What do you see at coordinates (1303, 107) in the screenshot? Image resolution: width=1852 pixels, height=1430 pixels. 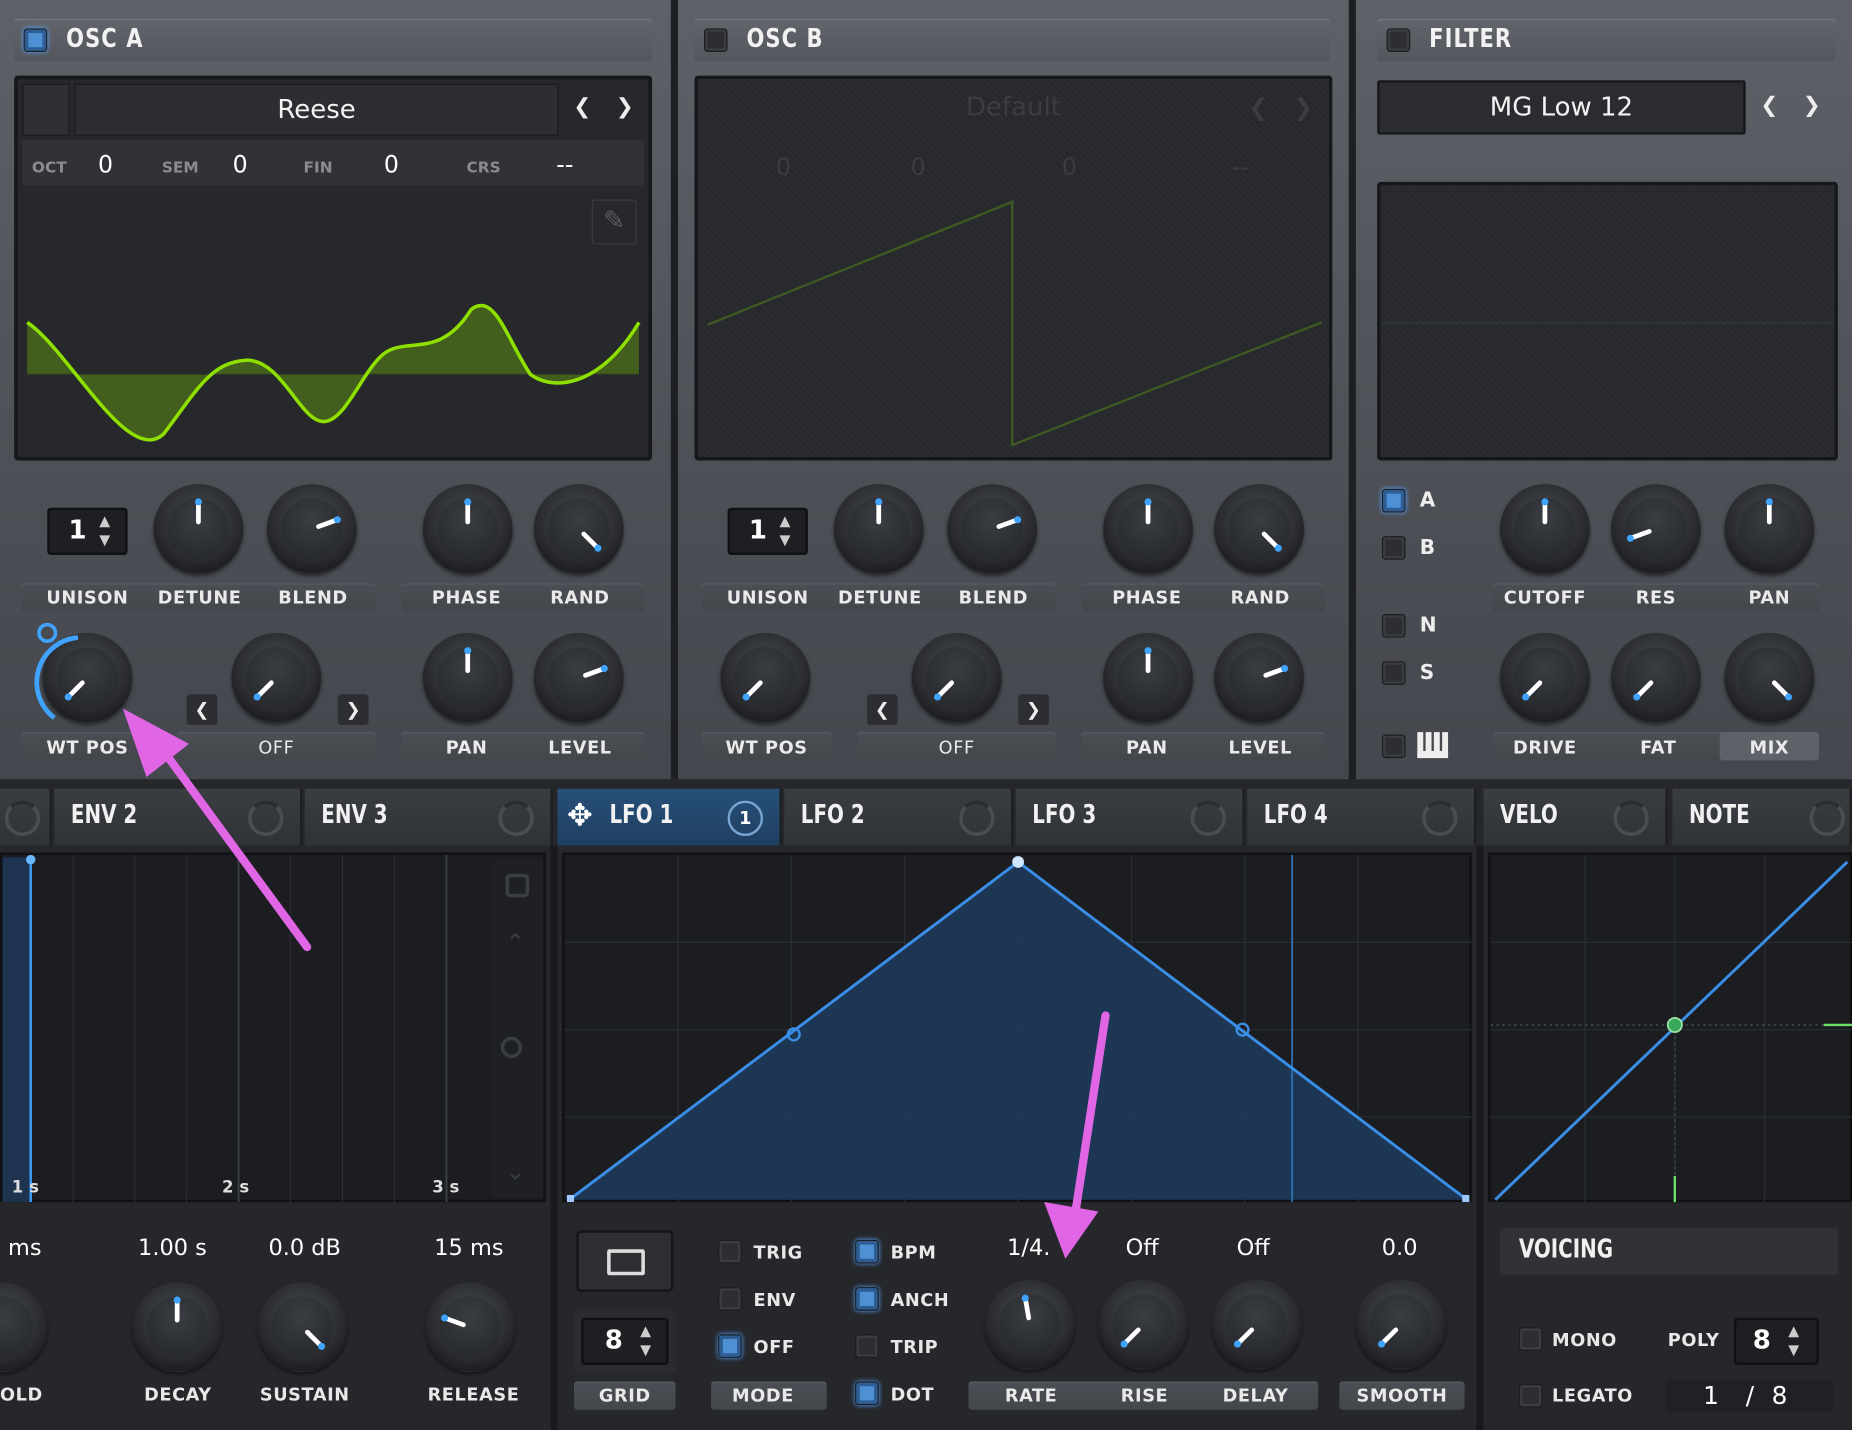 I see `osc-b-next-icon: ❯` at bounding box center [1303, 107].